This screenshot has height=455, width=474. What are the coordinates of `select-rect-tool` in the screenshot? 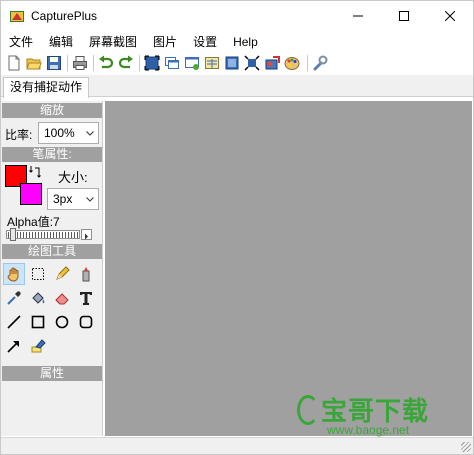 It's located at (38, 274).